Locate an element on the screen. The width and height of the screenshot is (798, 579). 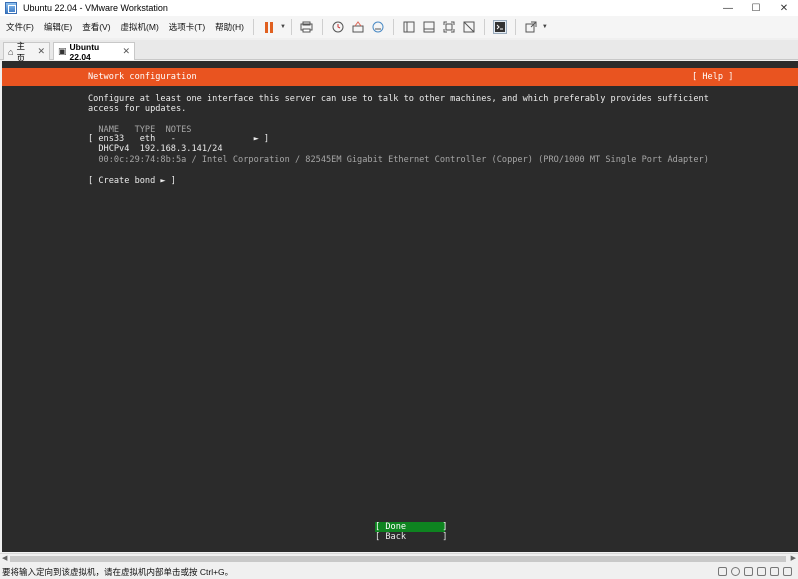
create-bond-button: [ Create bond ► ] is located at coordinates (132, 181).